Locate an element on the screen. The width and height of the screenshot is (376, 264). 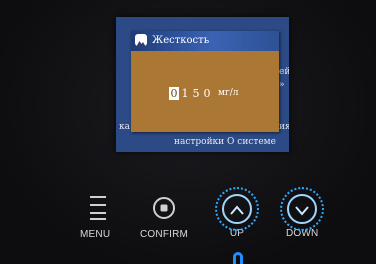
dialog-title: Жесткость is located at coordinates (181, 40).